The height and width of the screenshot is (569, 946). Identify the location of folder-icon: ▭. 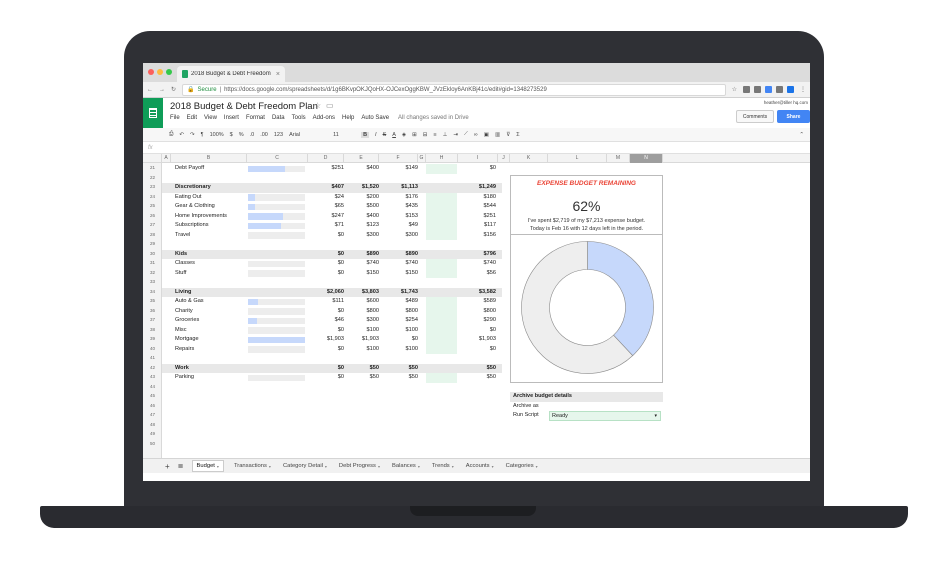
(330, 105).